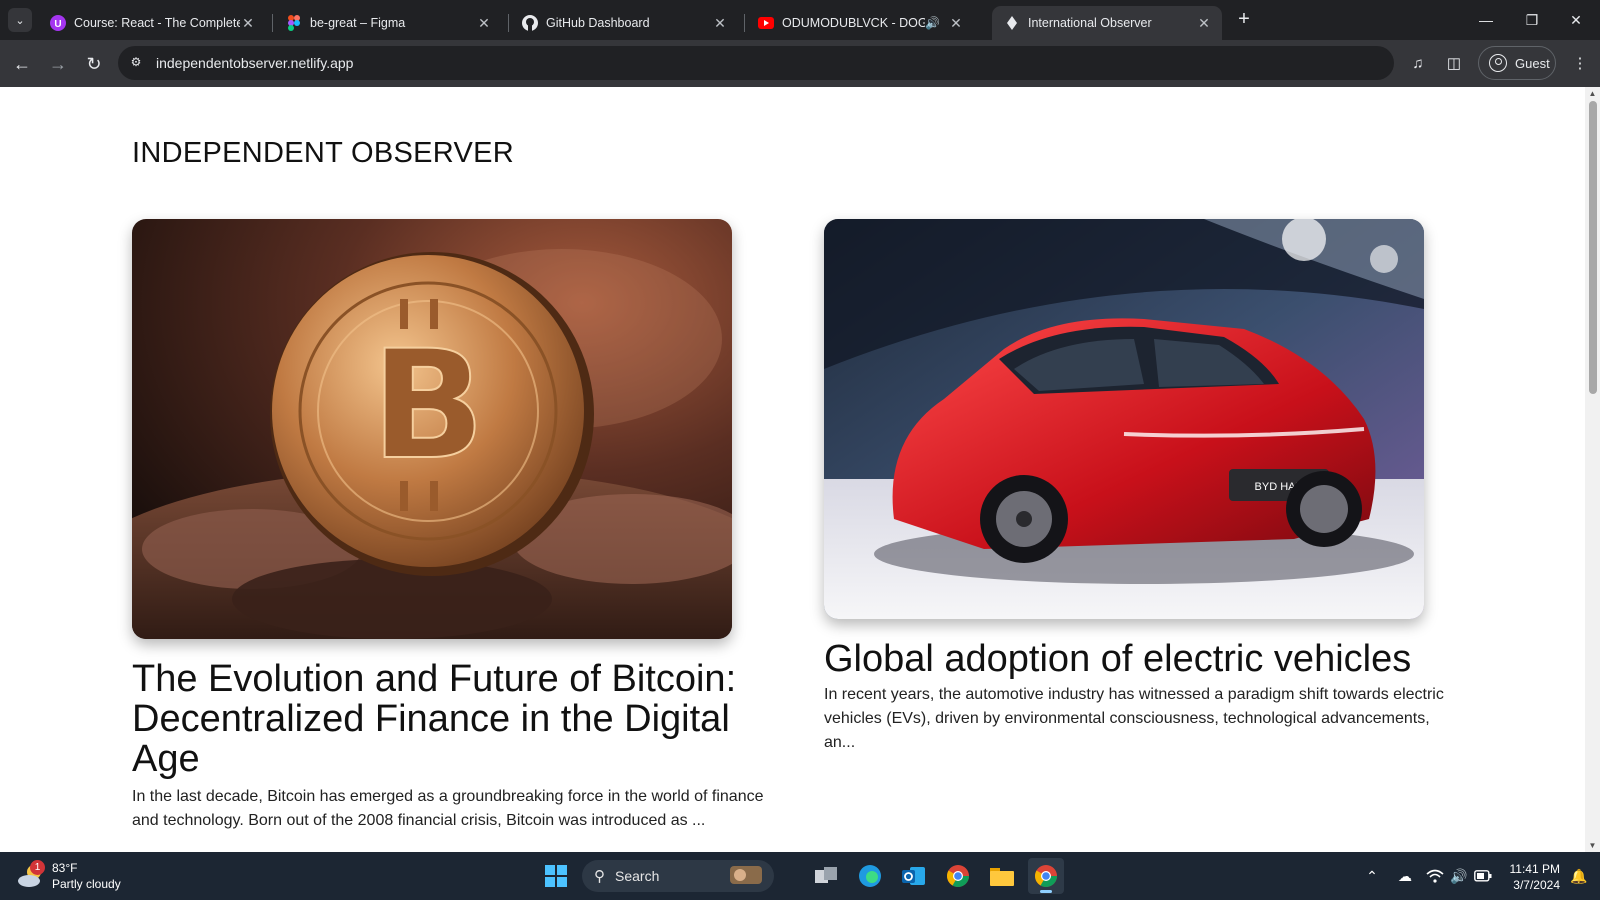  I want to click on folder-icon, so click(1002, 877).